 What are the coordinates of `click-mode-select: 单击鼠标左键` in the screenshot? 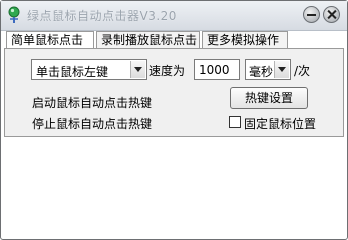 It's located at (89, 69).